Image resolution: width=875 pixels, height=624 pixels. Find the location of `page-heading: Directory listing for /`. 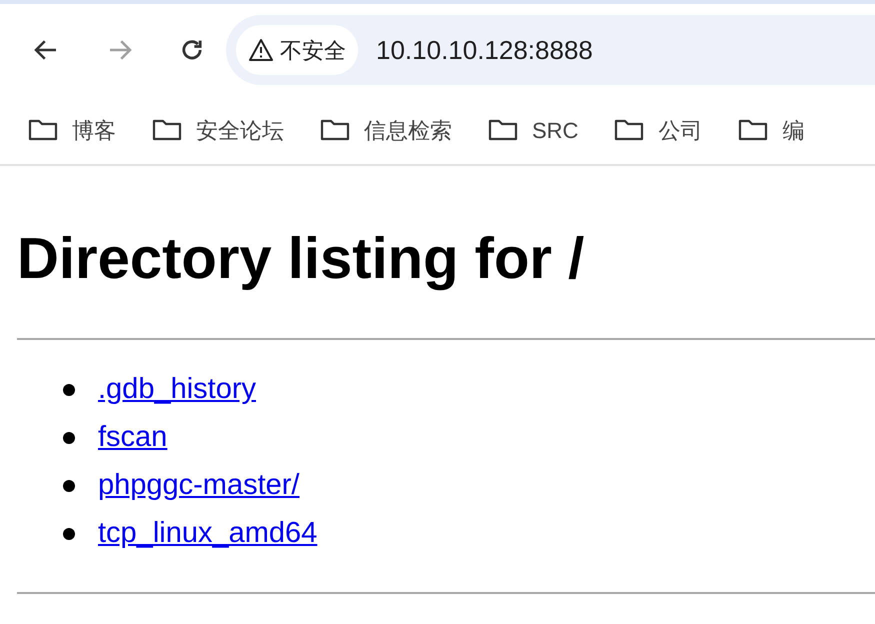

page-heading: Directory listing for / is located at coordinates (301, 259).